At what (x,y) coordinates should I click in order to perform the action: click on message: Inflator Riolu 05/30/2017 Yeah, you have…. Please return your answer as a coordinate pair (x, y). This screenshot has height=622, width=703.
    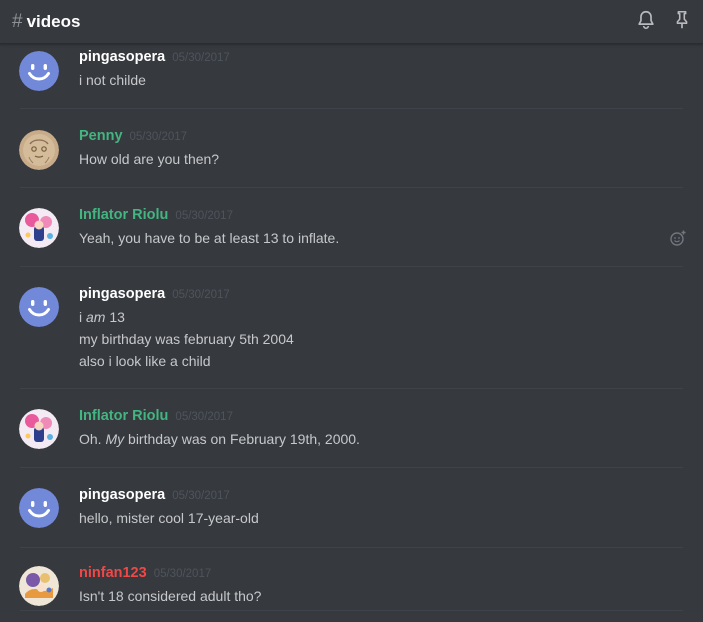
    Looking at the image, I should click on (351, 227).